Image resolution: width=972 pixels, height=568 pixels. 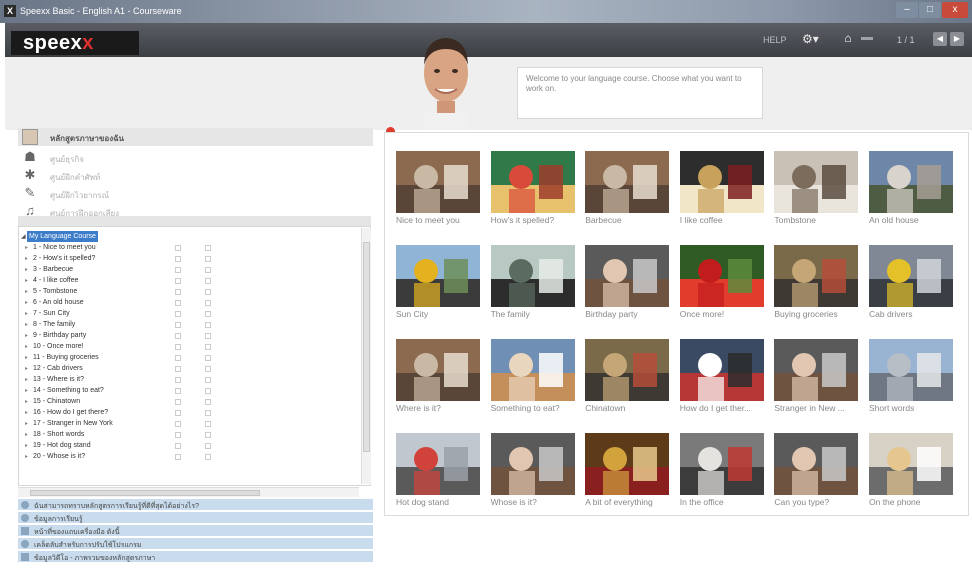 I want to click on tree-lesson-row: ▸ 5 - Tombstone, so click(x=195, y=292).